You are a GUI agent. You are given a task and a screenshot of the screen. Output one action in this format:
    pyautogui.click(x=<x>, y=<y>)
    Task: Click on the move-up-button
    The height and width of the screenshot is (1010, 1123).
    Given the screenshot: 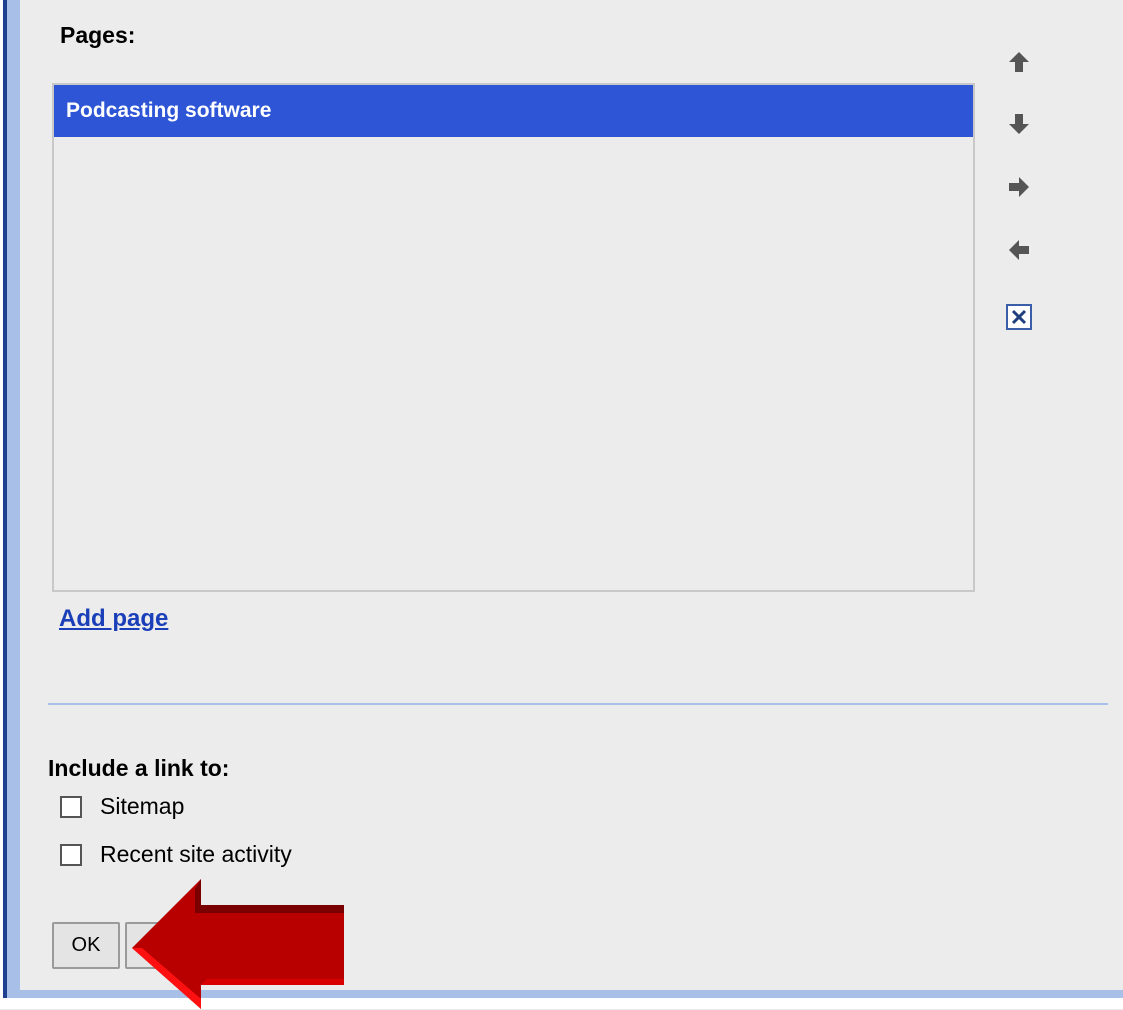 What is the action you would take?
    pyautogui.click(x=1019, y=62)
    